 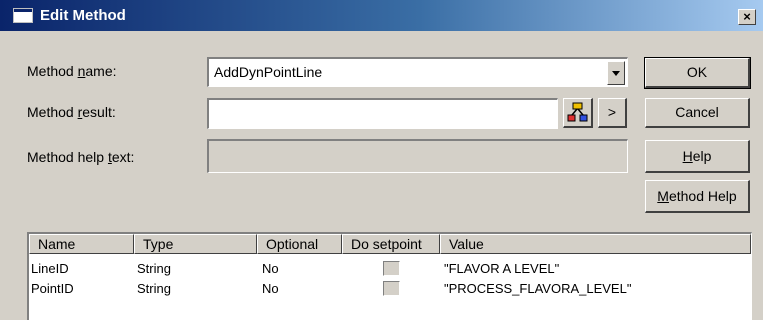 I want to click on cancel-button: Cancel, so click(x=697, y=113).